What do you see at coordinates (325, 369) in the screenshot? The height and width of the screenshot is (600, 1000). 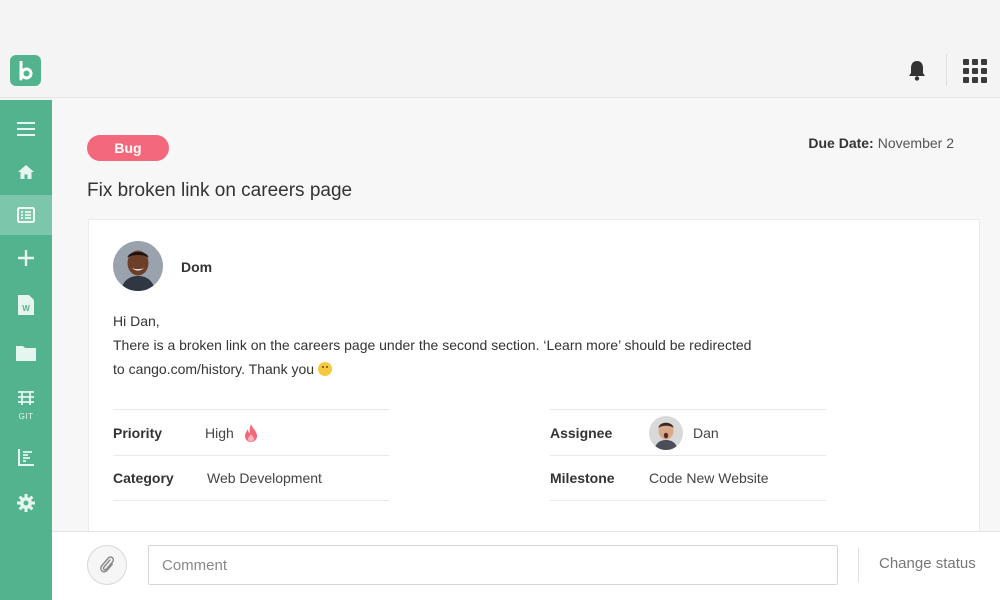 I see `smile-emoji-icon` at bounding box center [325, 369].